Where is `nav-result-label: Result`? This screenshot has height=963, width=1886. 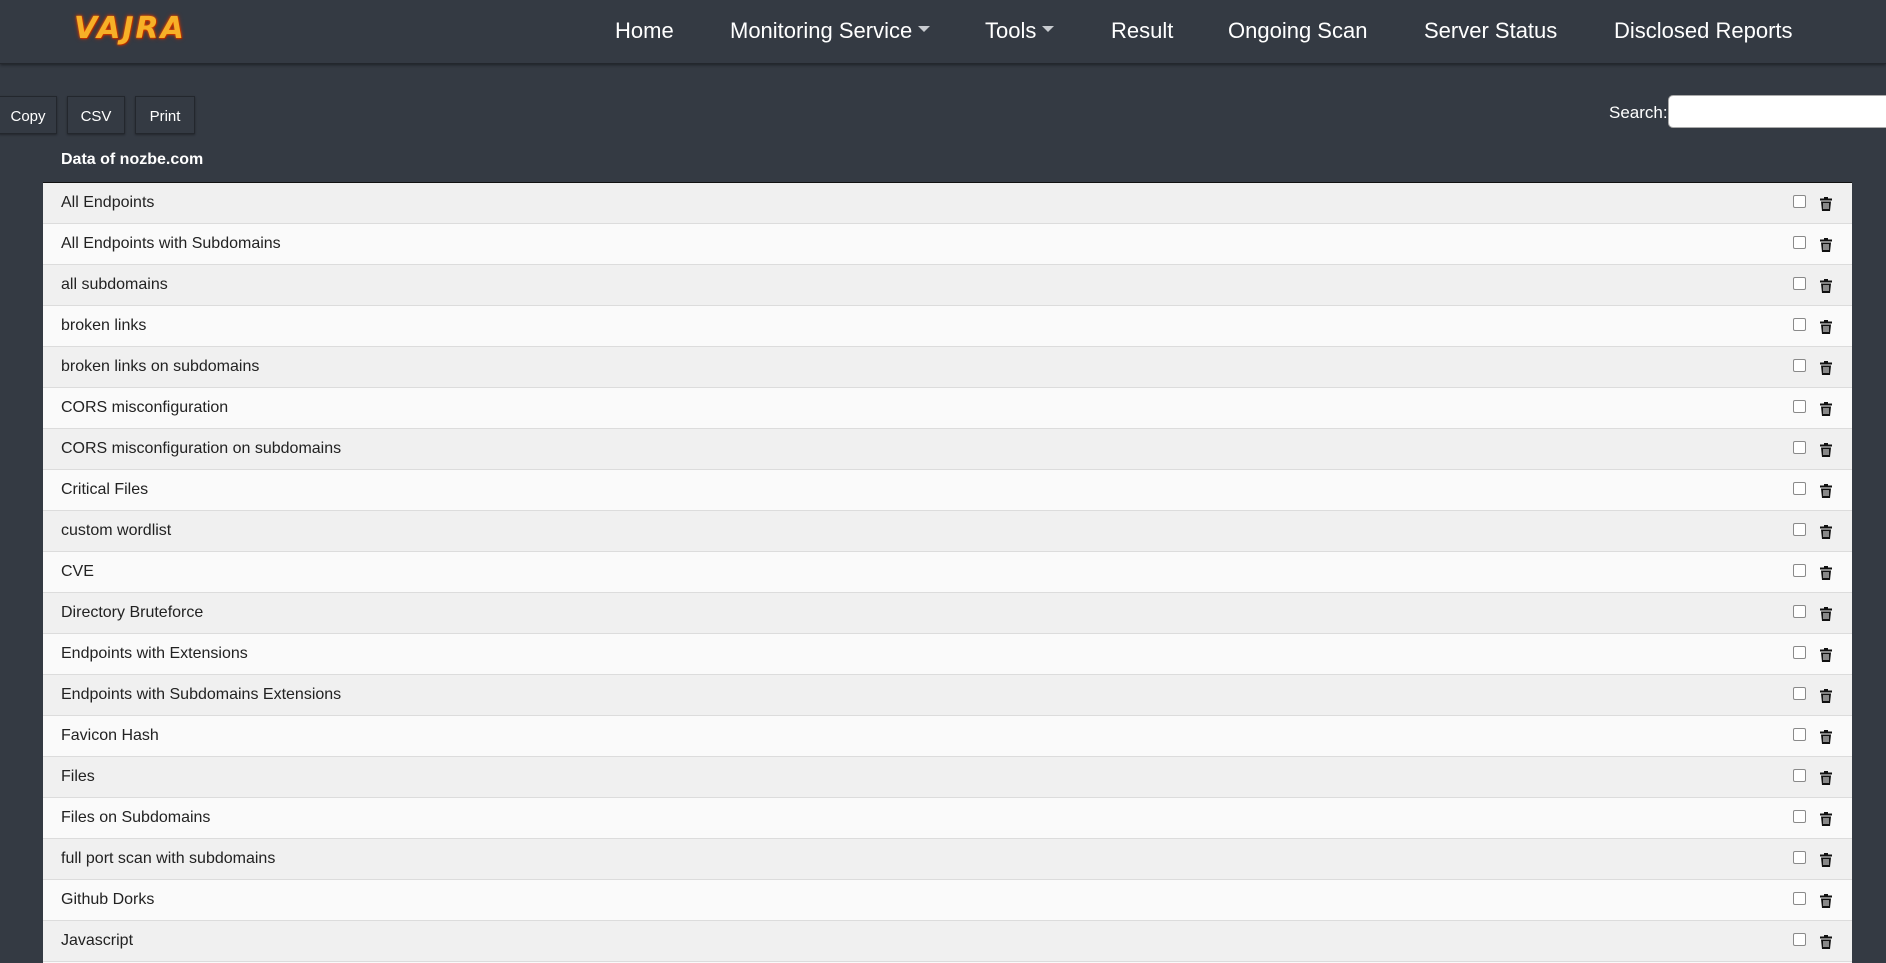 nav-result-label: Result is located at coordinates (1142, 30).